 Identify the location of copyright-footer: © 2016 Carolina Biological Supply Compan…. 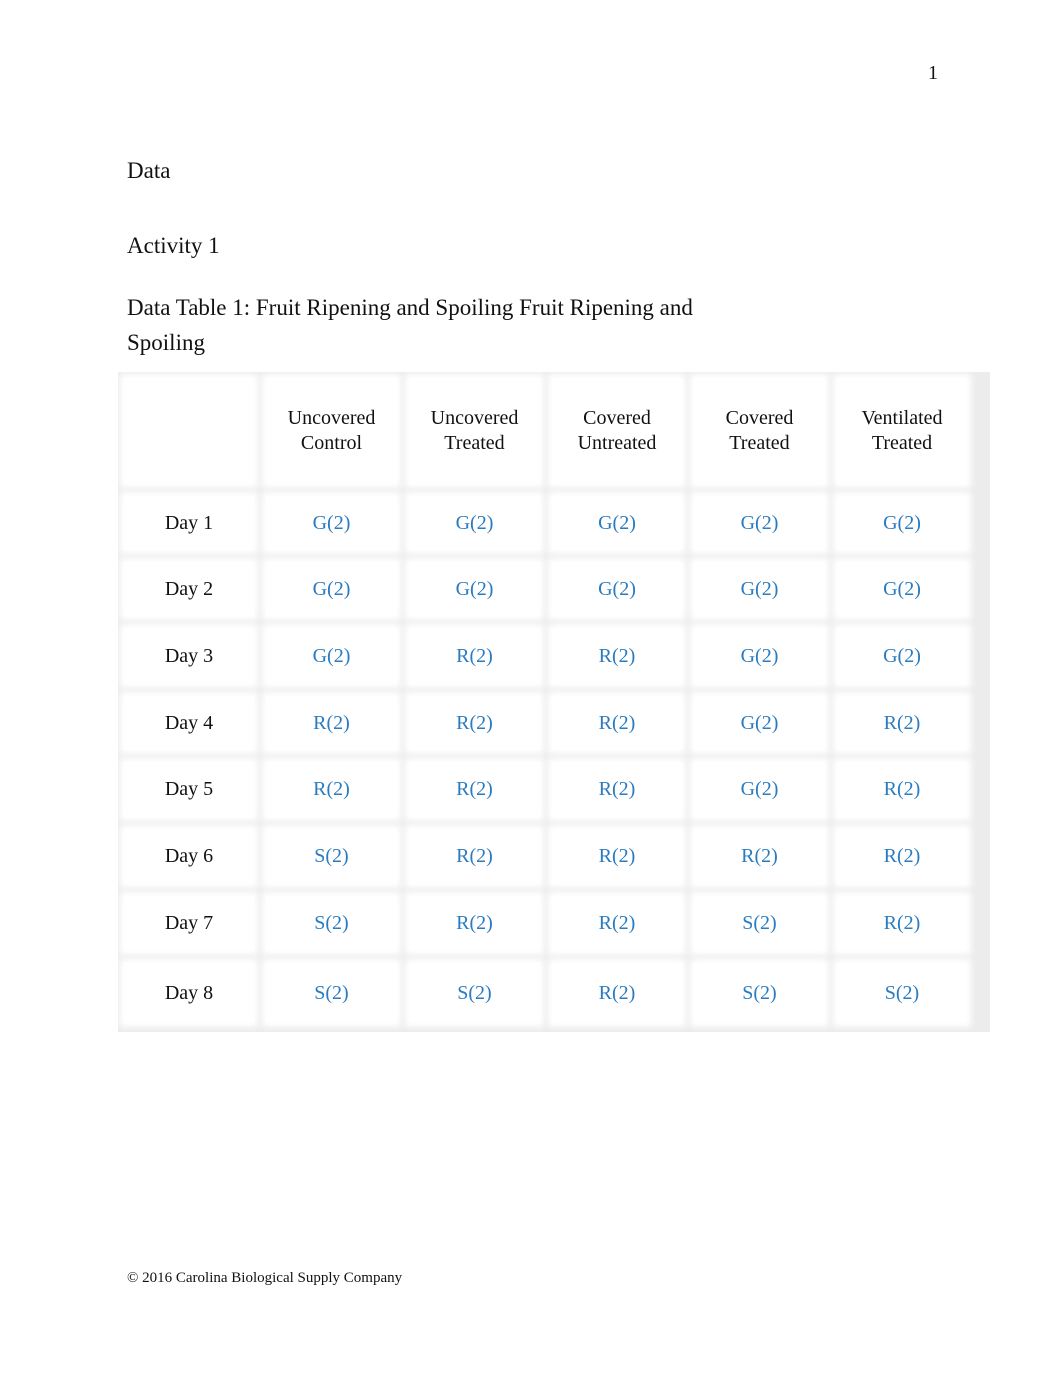
(265, 1278).